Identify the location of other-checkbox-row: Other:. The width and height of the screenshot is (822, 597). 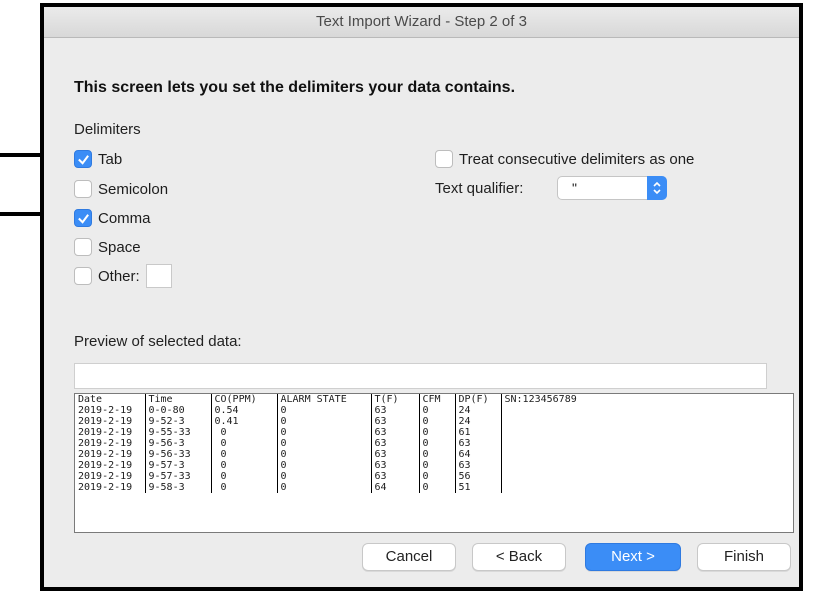
(123, 276).